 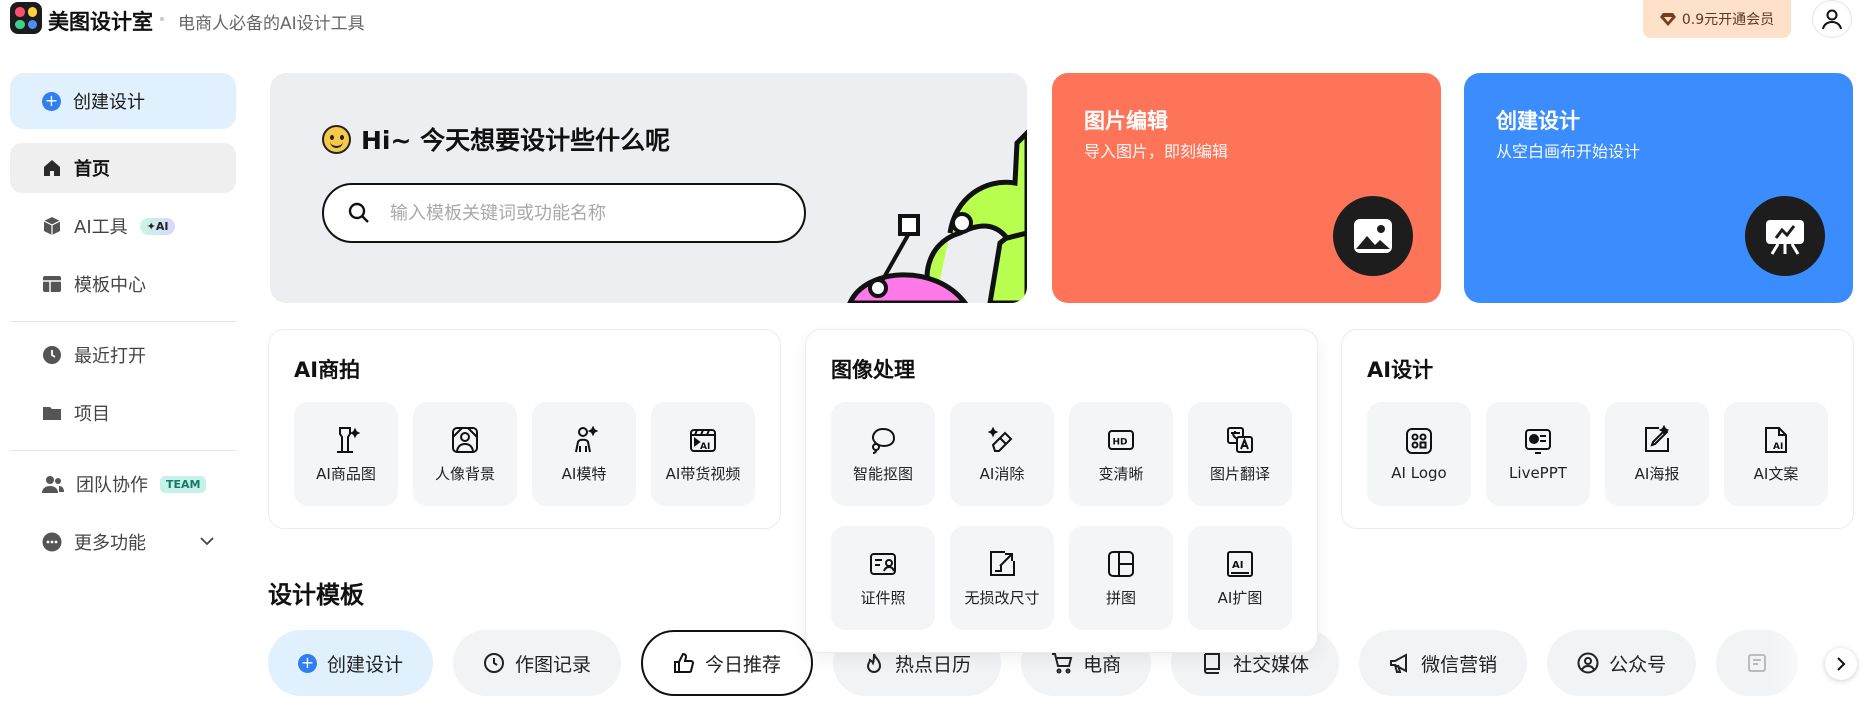 I want to click on video-ai-icon: AI, so click(x=703, y=440).